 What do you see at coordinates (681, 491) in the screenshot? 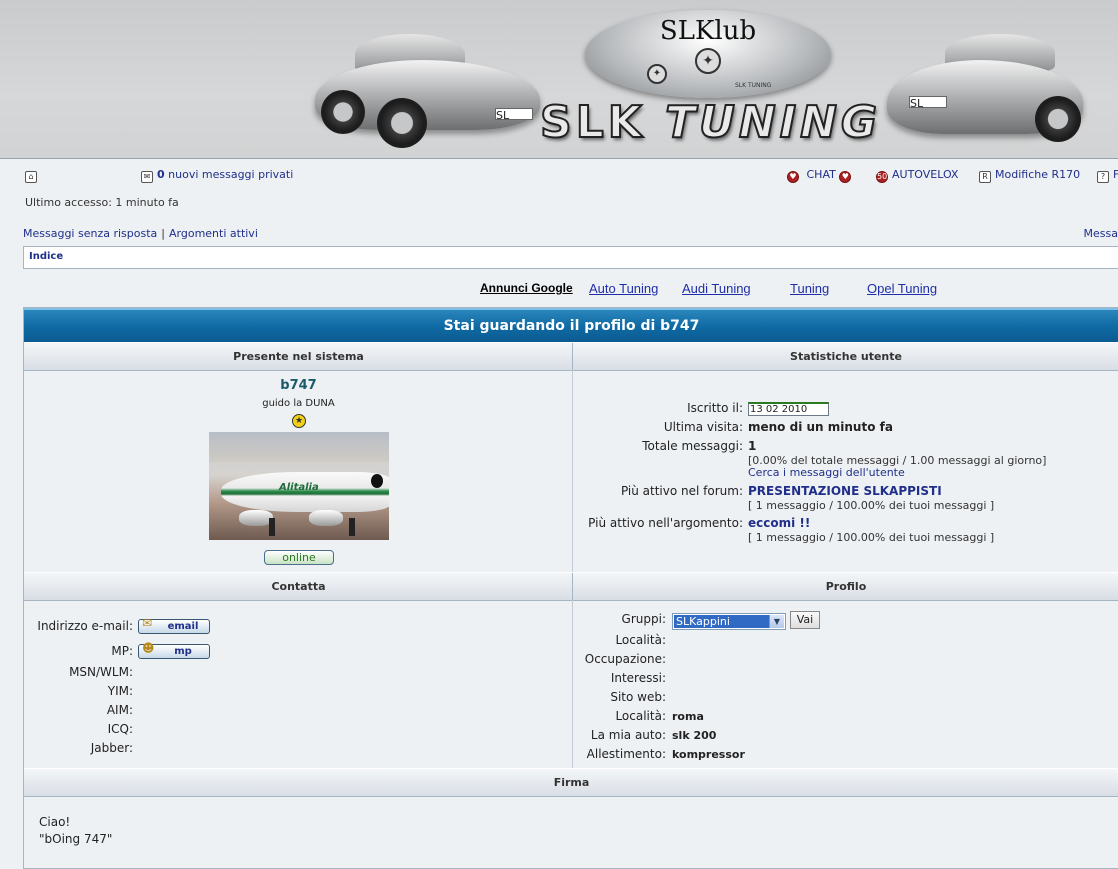
I see `most-active-forum-label: Più attivo nel forum:` at bounding box center [681, 491].